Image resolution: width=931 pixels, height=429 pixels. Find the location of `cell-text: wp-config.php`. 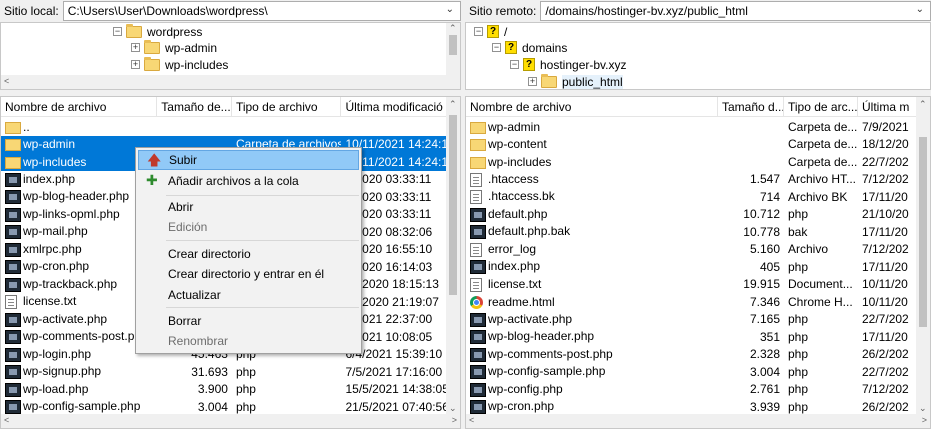

cell-text: wp-config.php is located at coordinates (525, 388).